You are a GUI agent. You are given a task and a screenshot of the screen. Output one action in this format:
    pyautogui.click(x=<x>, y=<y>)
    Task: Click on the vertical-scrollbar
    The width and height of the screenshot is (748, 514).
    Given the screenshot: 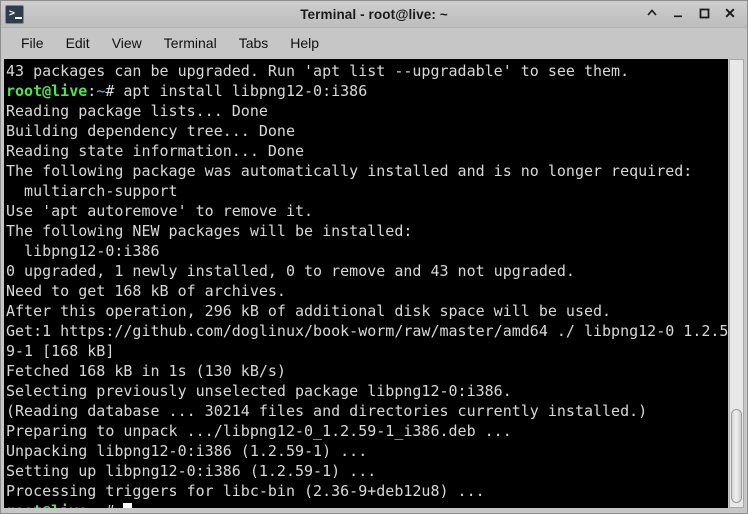 What is the action you would take?
    pyautogui.click(x=736, y=283)
    